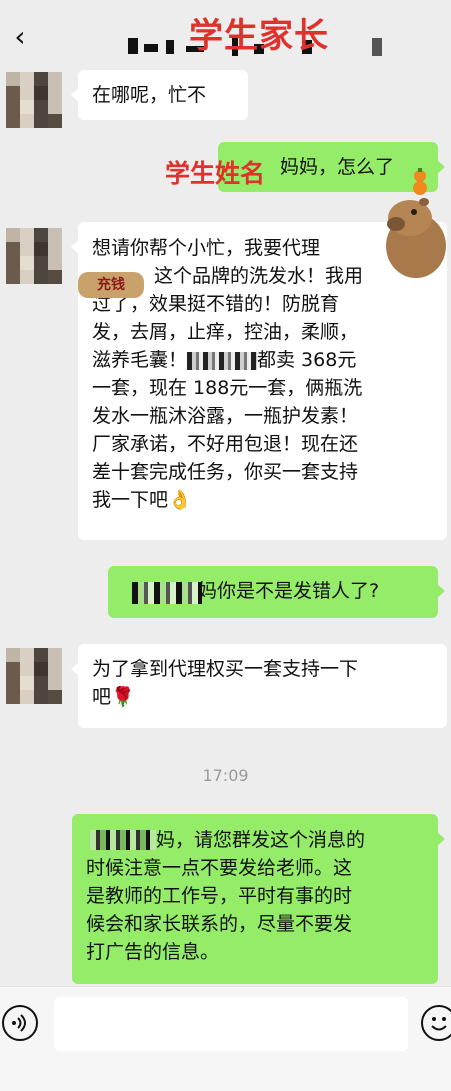 Image resolution: width=451 pixels, height=1091 pixels. I want to click on composer-bar, so click(225, 1038).